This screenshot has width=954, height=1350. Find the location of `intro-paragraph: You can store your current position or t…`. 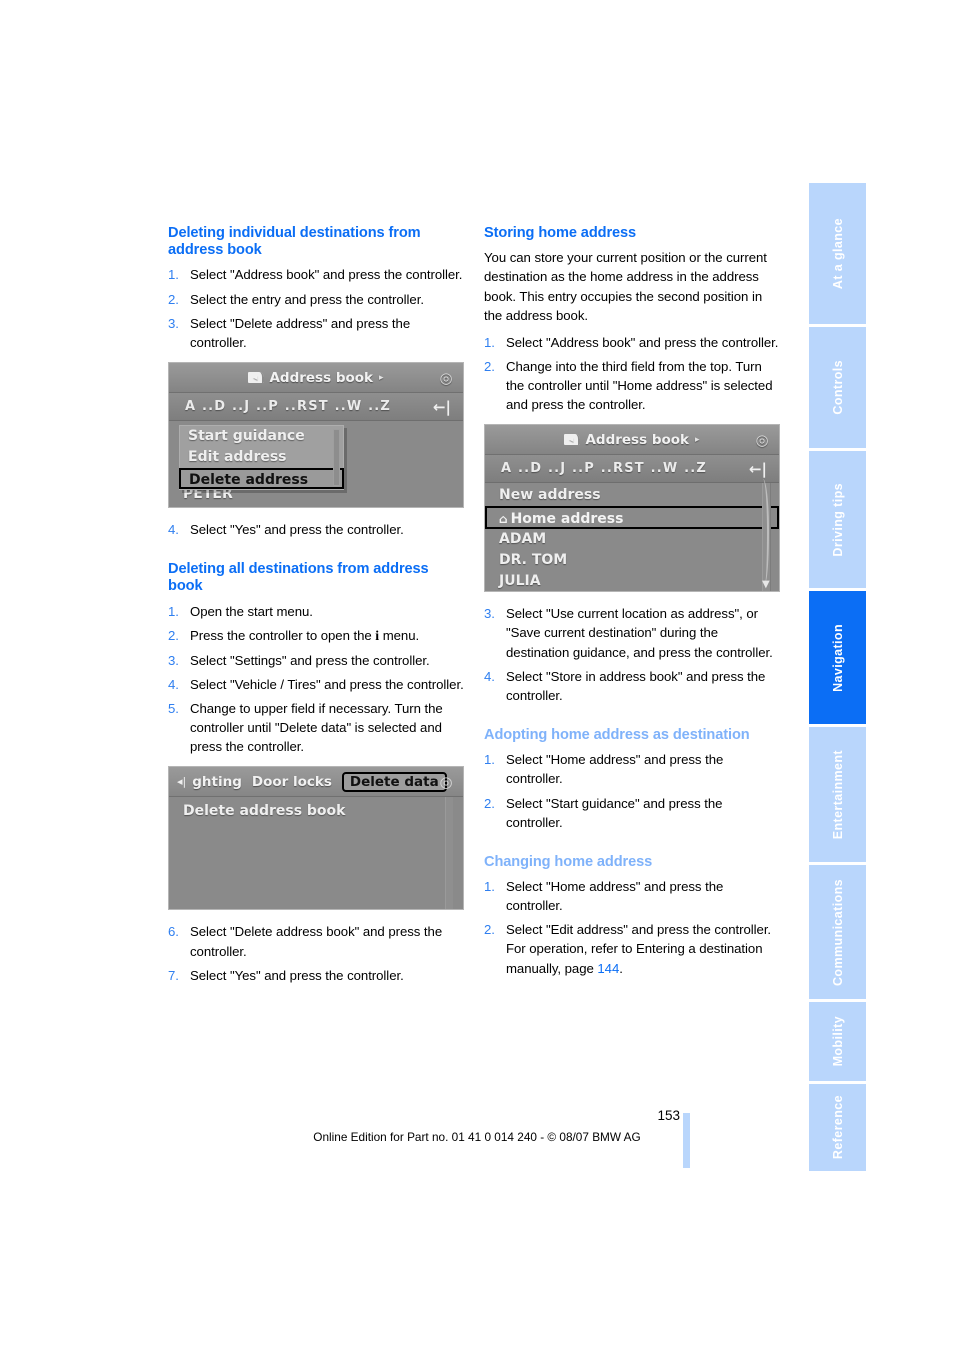

intro-paragraph: You can store your current position or t… is located at coordinates (625, 286).